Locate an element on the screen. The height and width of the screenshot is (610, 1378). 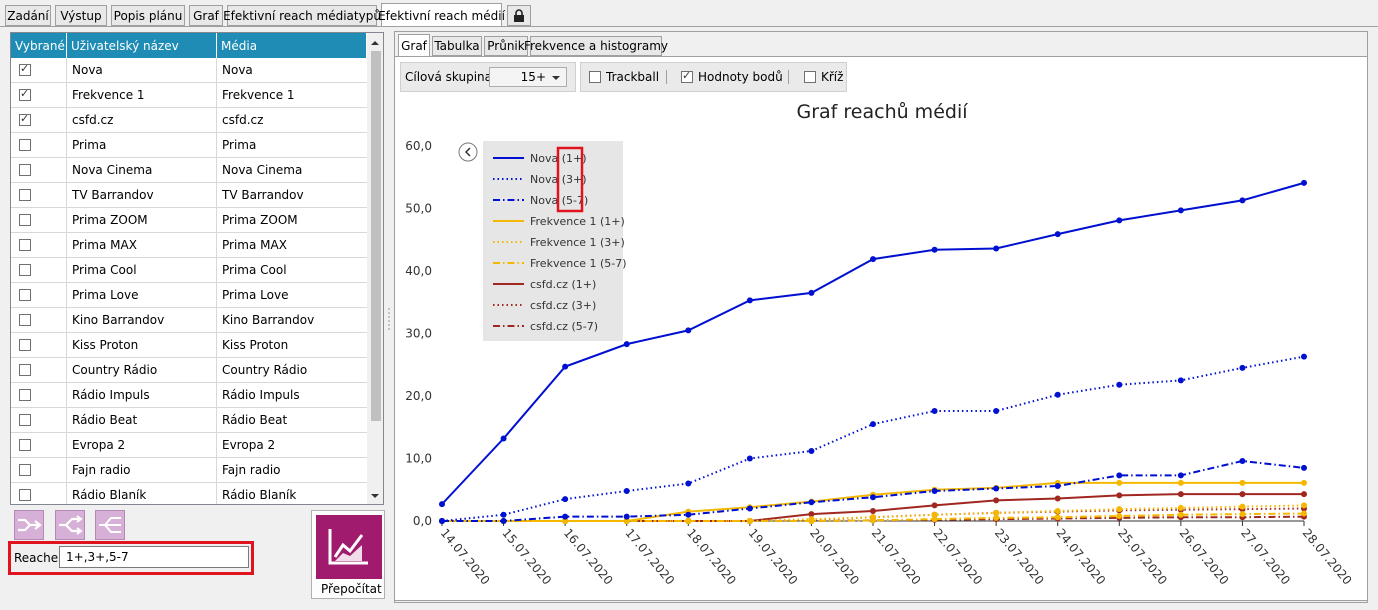
point-values-checkbox is located at coordinates (687, 76).